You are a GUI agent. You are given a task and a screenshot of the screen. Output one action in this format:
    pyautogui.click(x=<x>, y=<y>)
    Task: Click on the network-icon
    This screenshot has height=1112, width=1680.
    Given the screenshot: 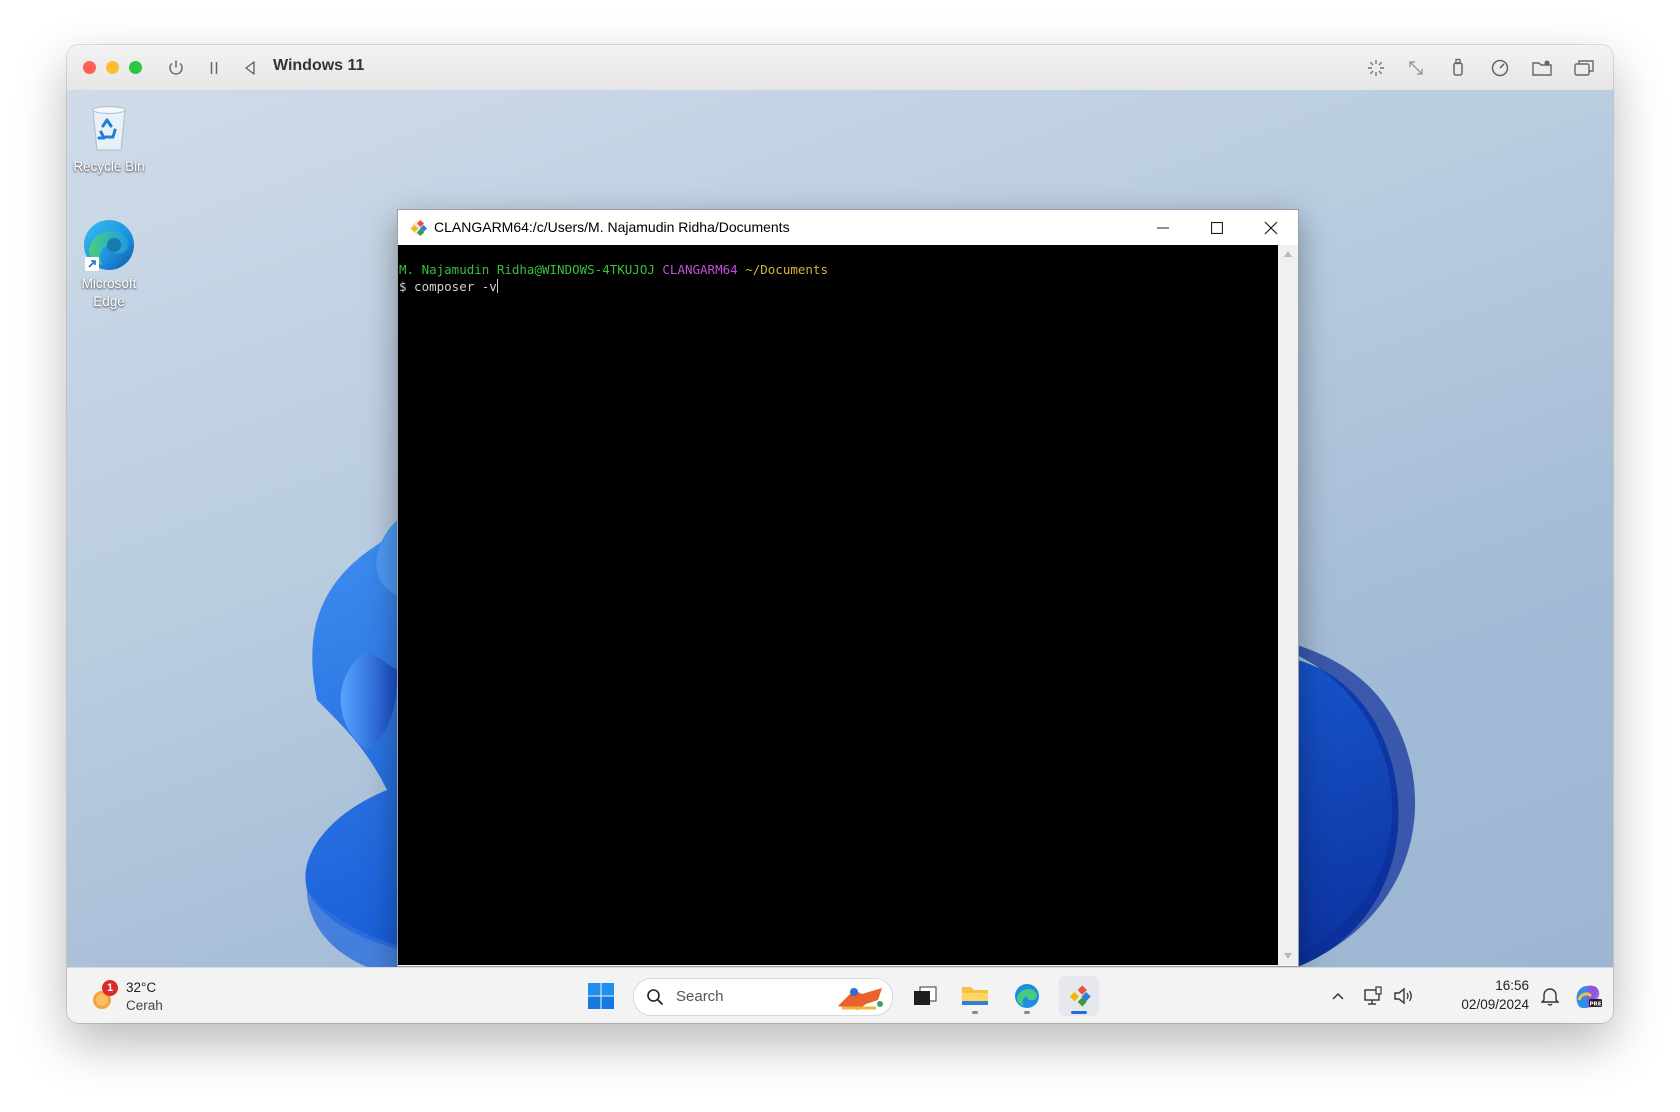 What is the action you would take?
    pyautogui.click(x=1373, y=996)
    